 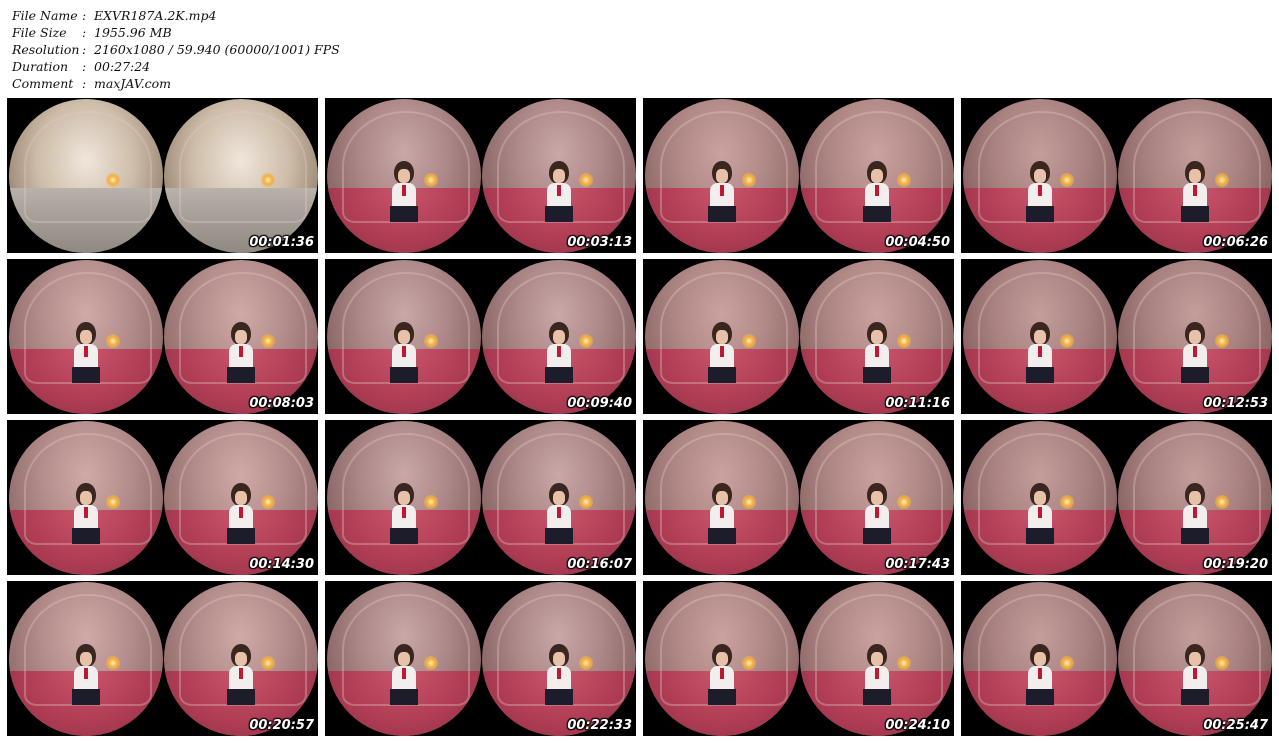 What do you see at coordinates (917, 242) in the screenshot?
I see `timestamp: 00:04:50` at bounding box center [917, 242].